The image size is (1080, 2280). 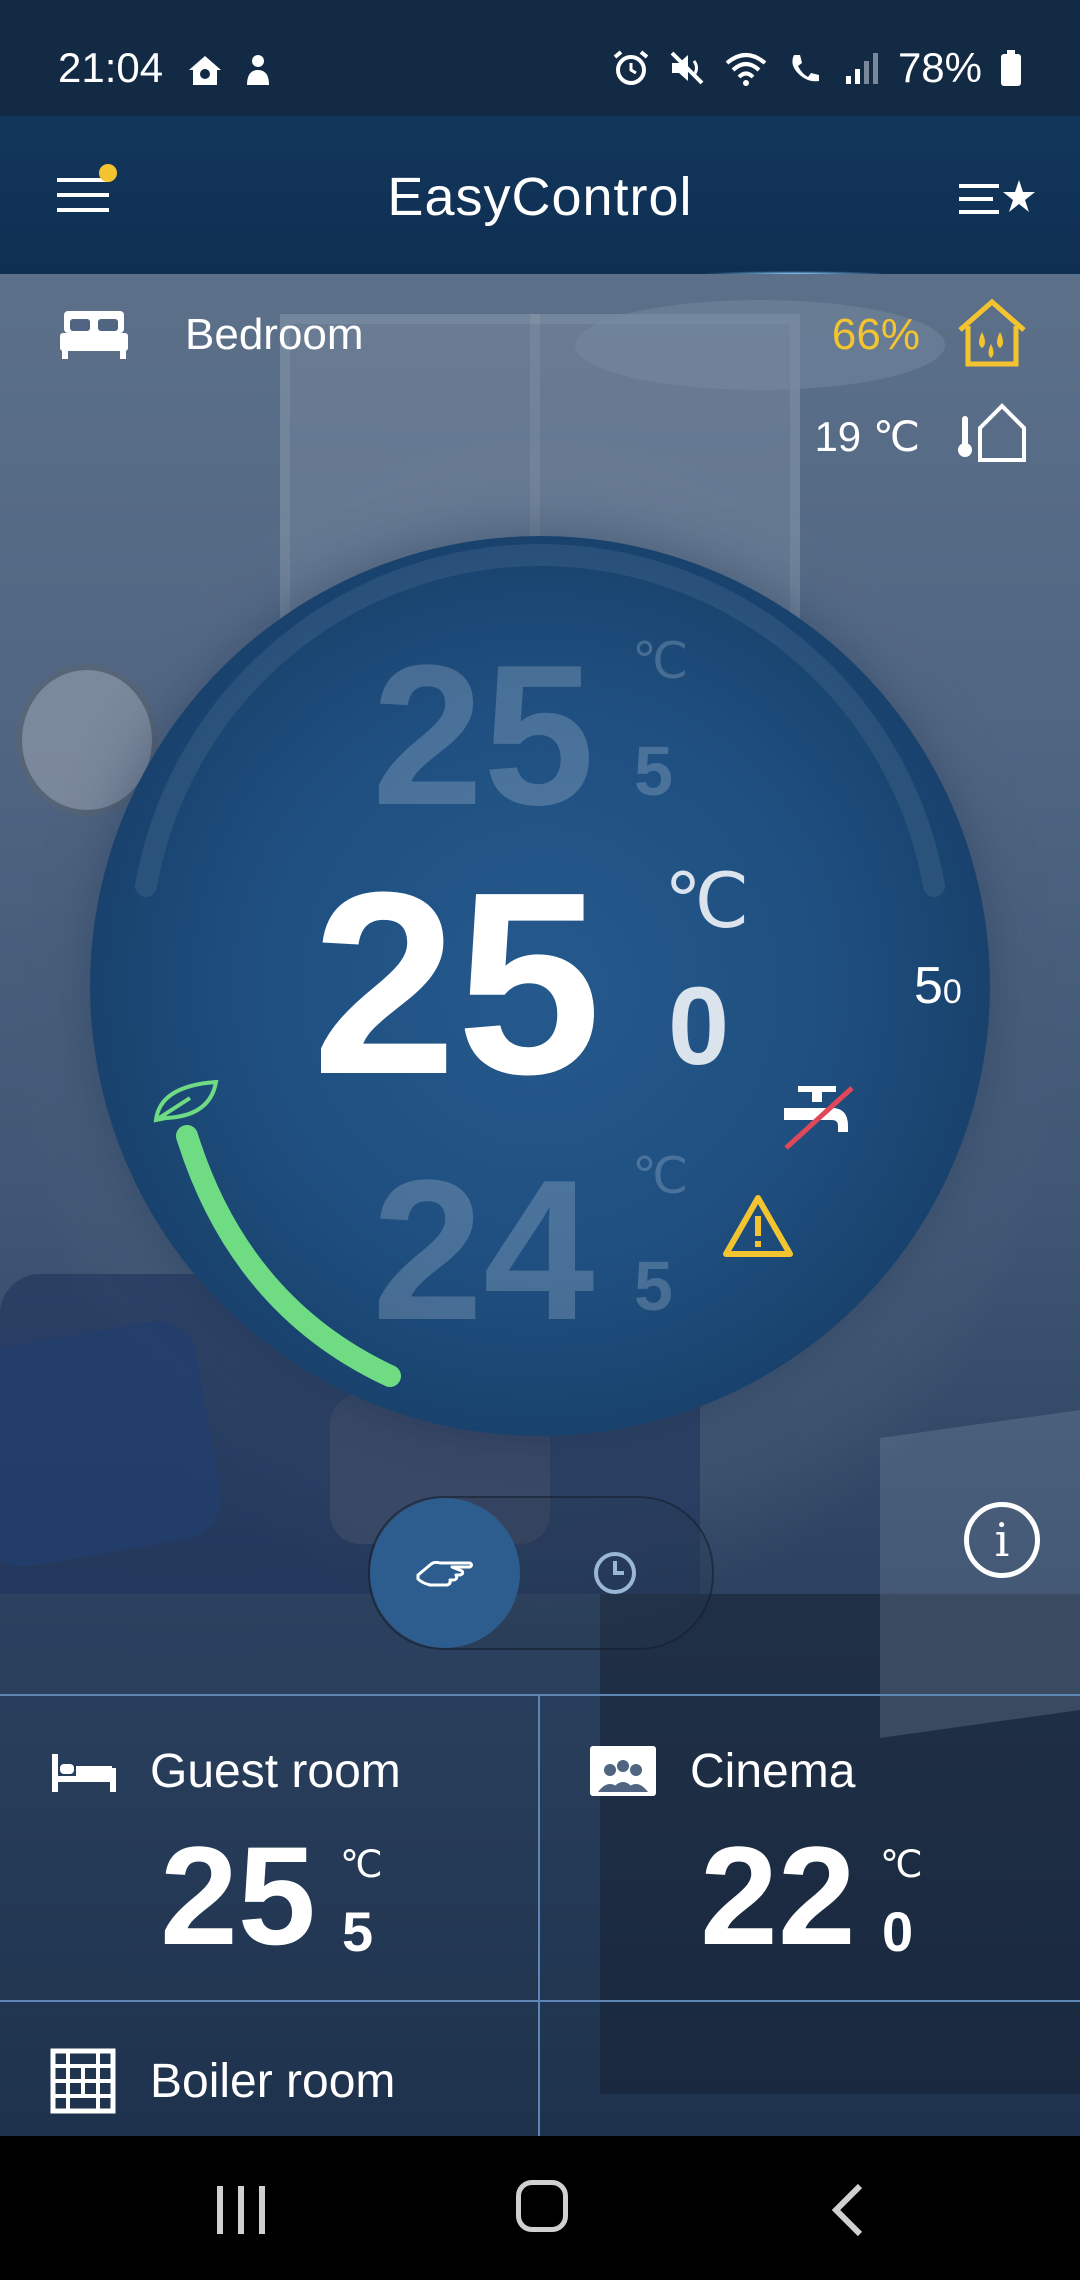 I want to click on temperature-current: 25 ℃ 0, so click(x=530, y=984).